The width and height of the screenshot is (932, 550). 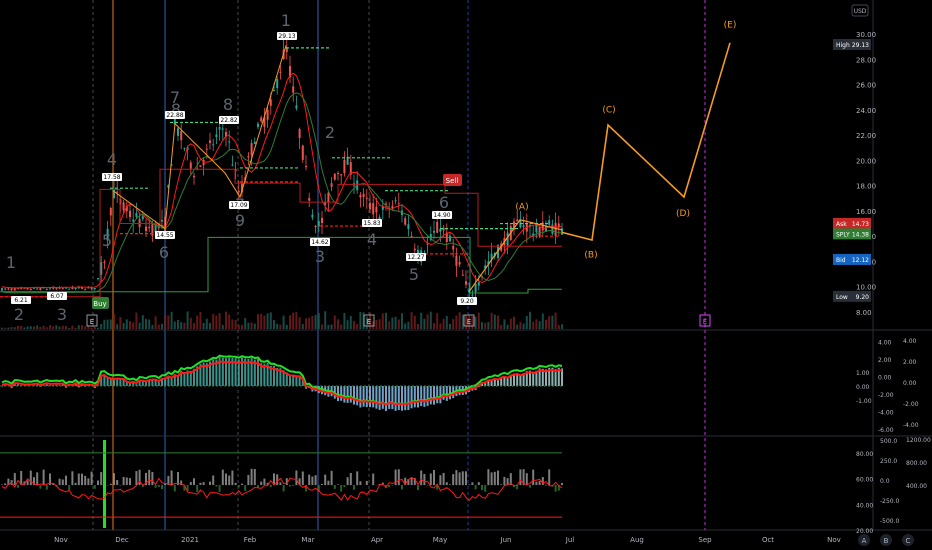 I want to click on price-tag-text: 29.13, so click(x=286, y=36).